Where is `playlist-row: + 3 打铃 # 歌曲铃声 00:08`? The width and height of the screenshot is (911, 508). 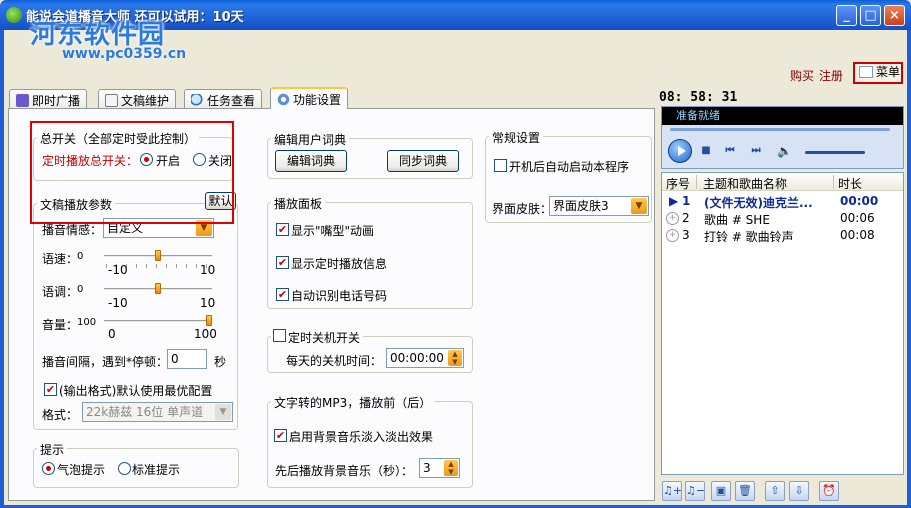
playlist-row: + 3 打铃 # 歌曲铃声 00:08 is located at coordinates (782, 235).